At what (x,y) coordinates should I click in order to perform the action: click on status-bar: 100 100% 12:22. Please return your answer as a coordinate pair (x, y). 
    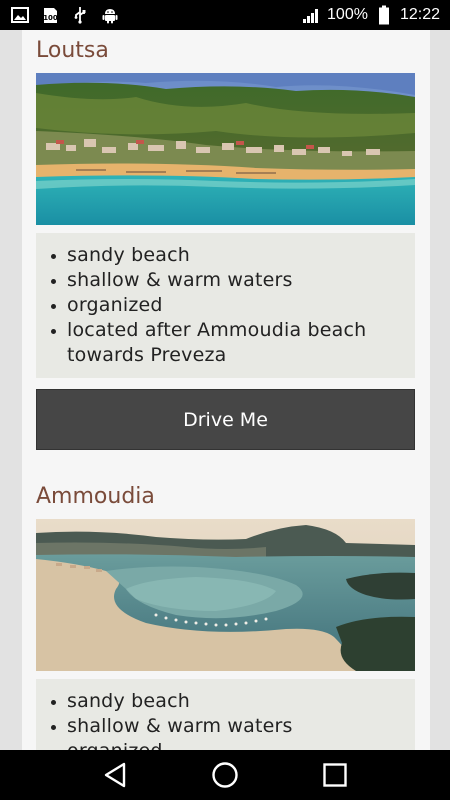
    Looking at the image, I should click on (225, 15).